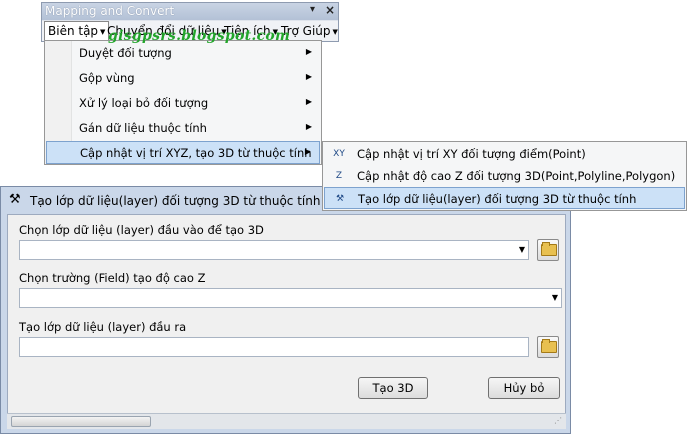 The width and height of the screenshot is (687, 434). I want to click on browse-output-button, so click(548, 347).